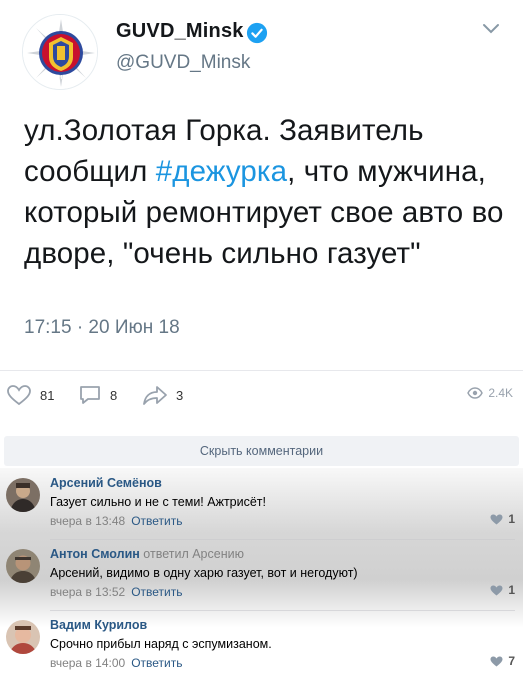 This screenshot has height=674, width=523. I want to click on like-button: 81, so click(30, 395).